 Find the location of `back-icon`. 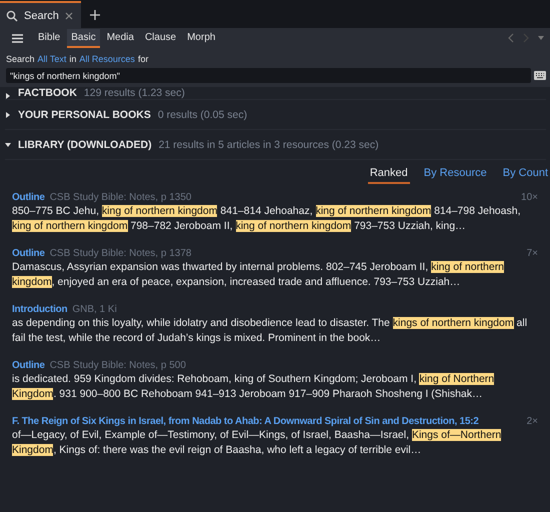

back-icon is located at coordinates (511, 38).